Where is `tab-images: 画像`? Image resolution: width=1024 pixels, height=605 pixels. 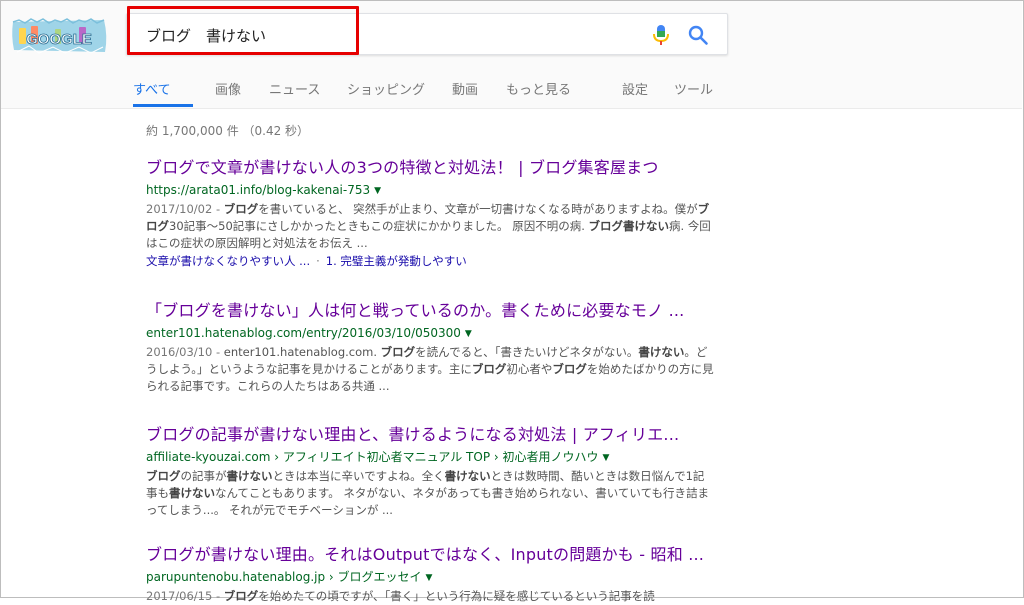 tab-images: 画像 is located at coordinates (228, 88).